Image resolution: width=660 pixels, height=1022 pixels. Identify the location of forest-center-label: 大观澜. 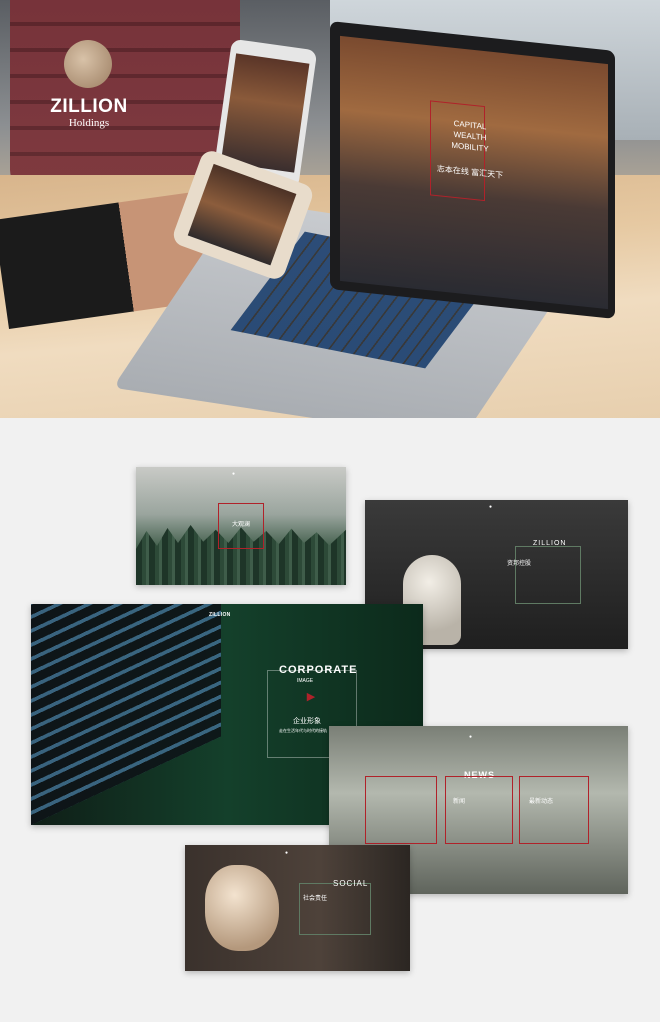
(240, 525).